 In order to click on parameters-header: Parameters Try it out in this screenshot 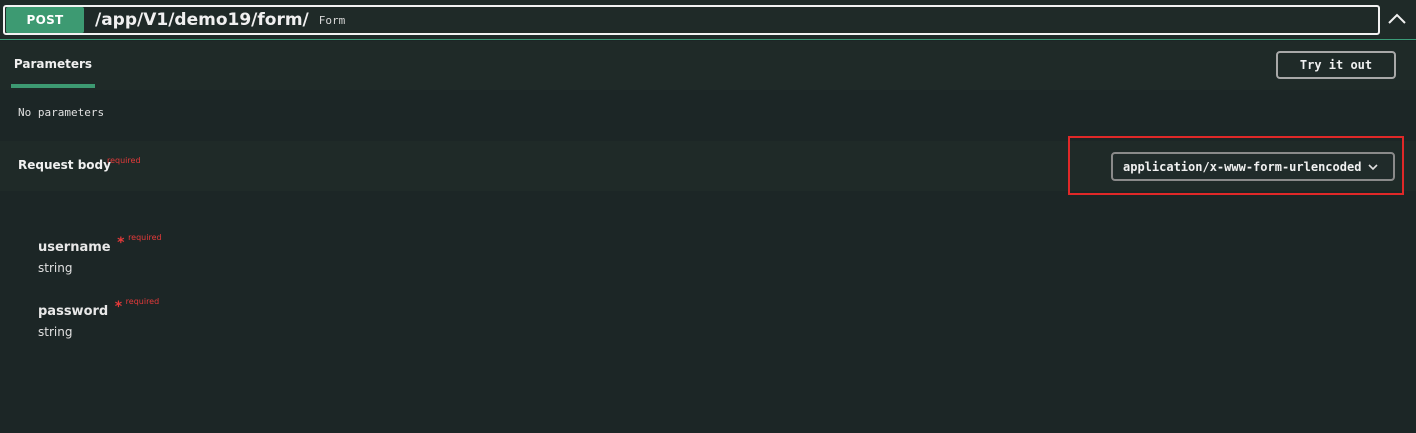, I will do `click(708, 65)`.